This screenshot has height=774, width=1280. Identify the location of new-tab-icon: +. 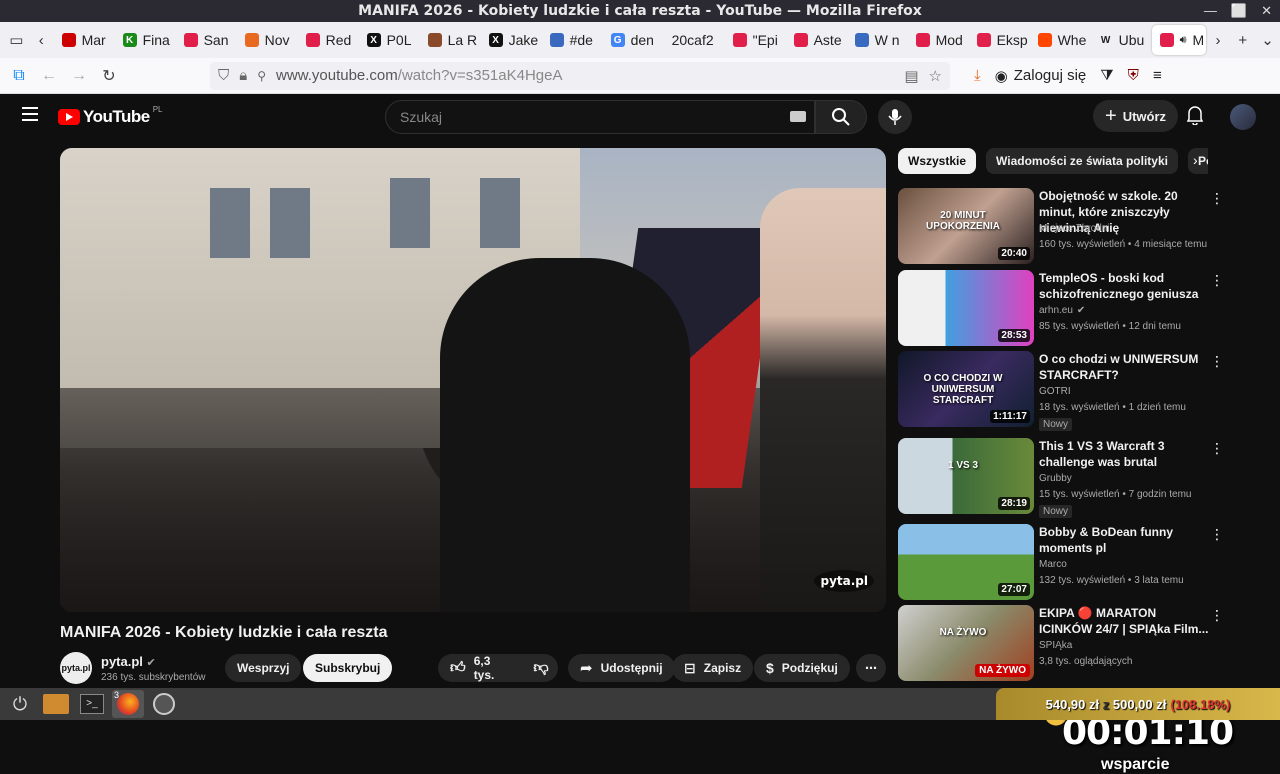
(1242, 40).